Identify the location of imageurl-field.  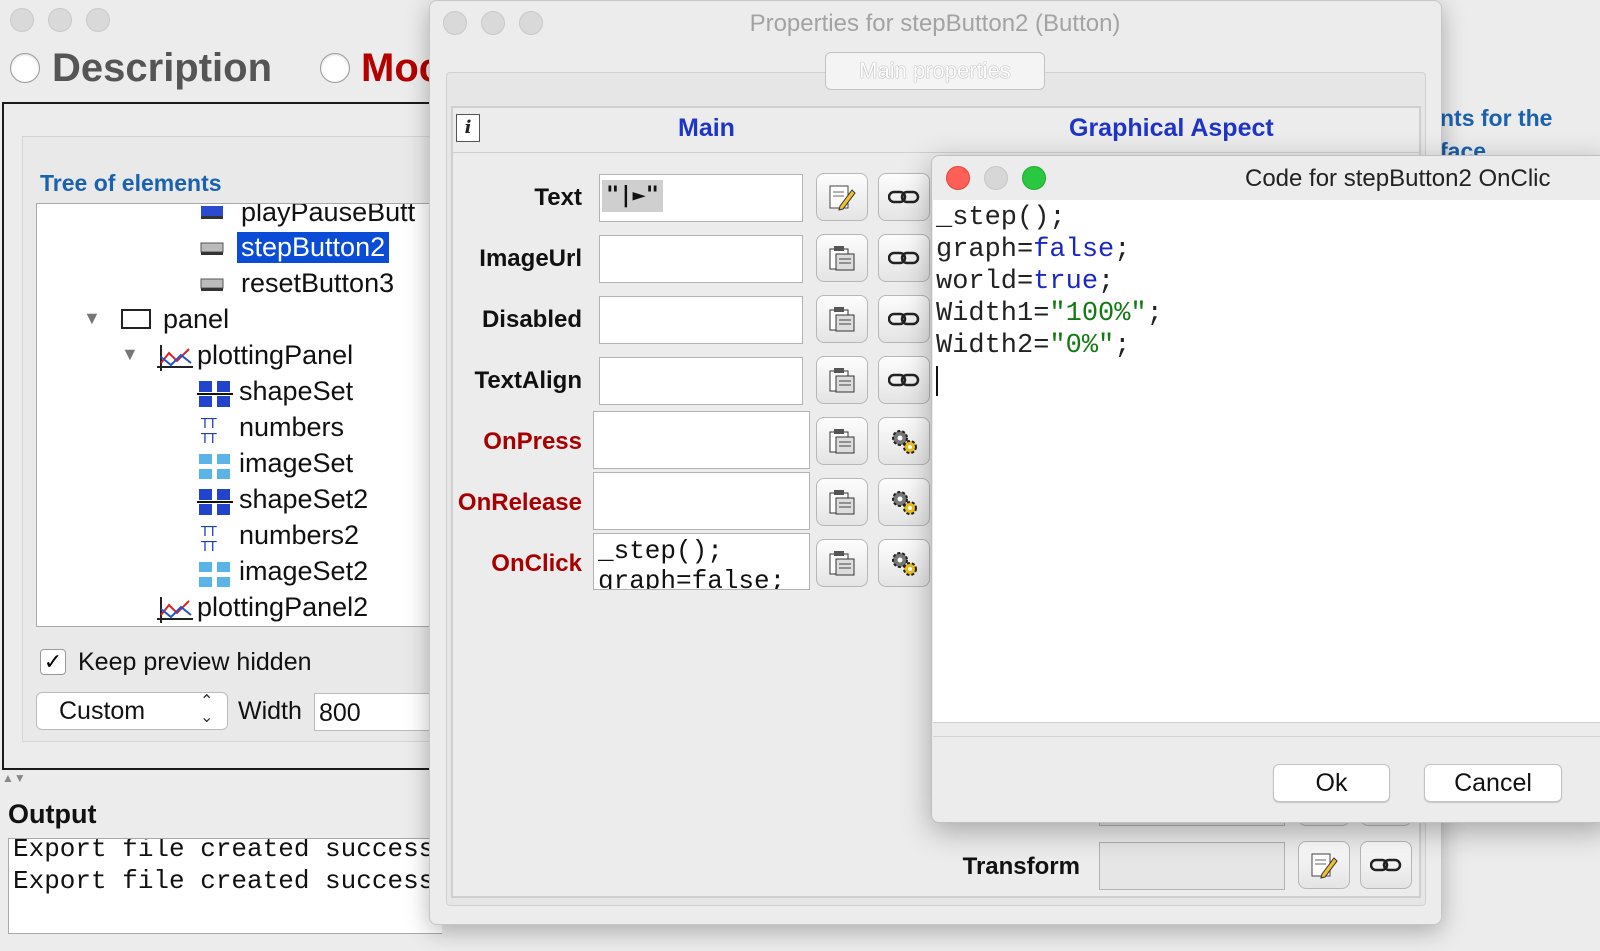
(701, 259).